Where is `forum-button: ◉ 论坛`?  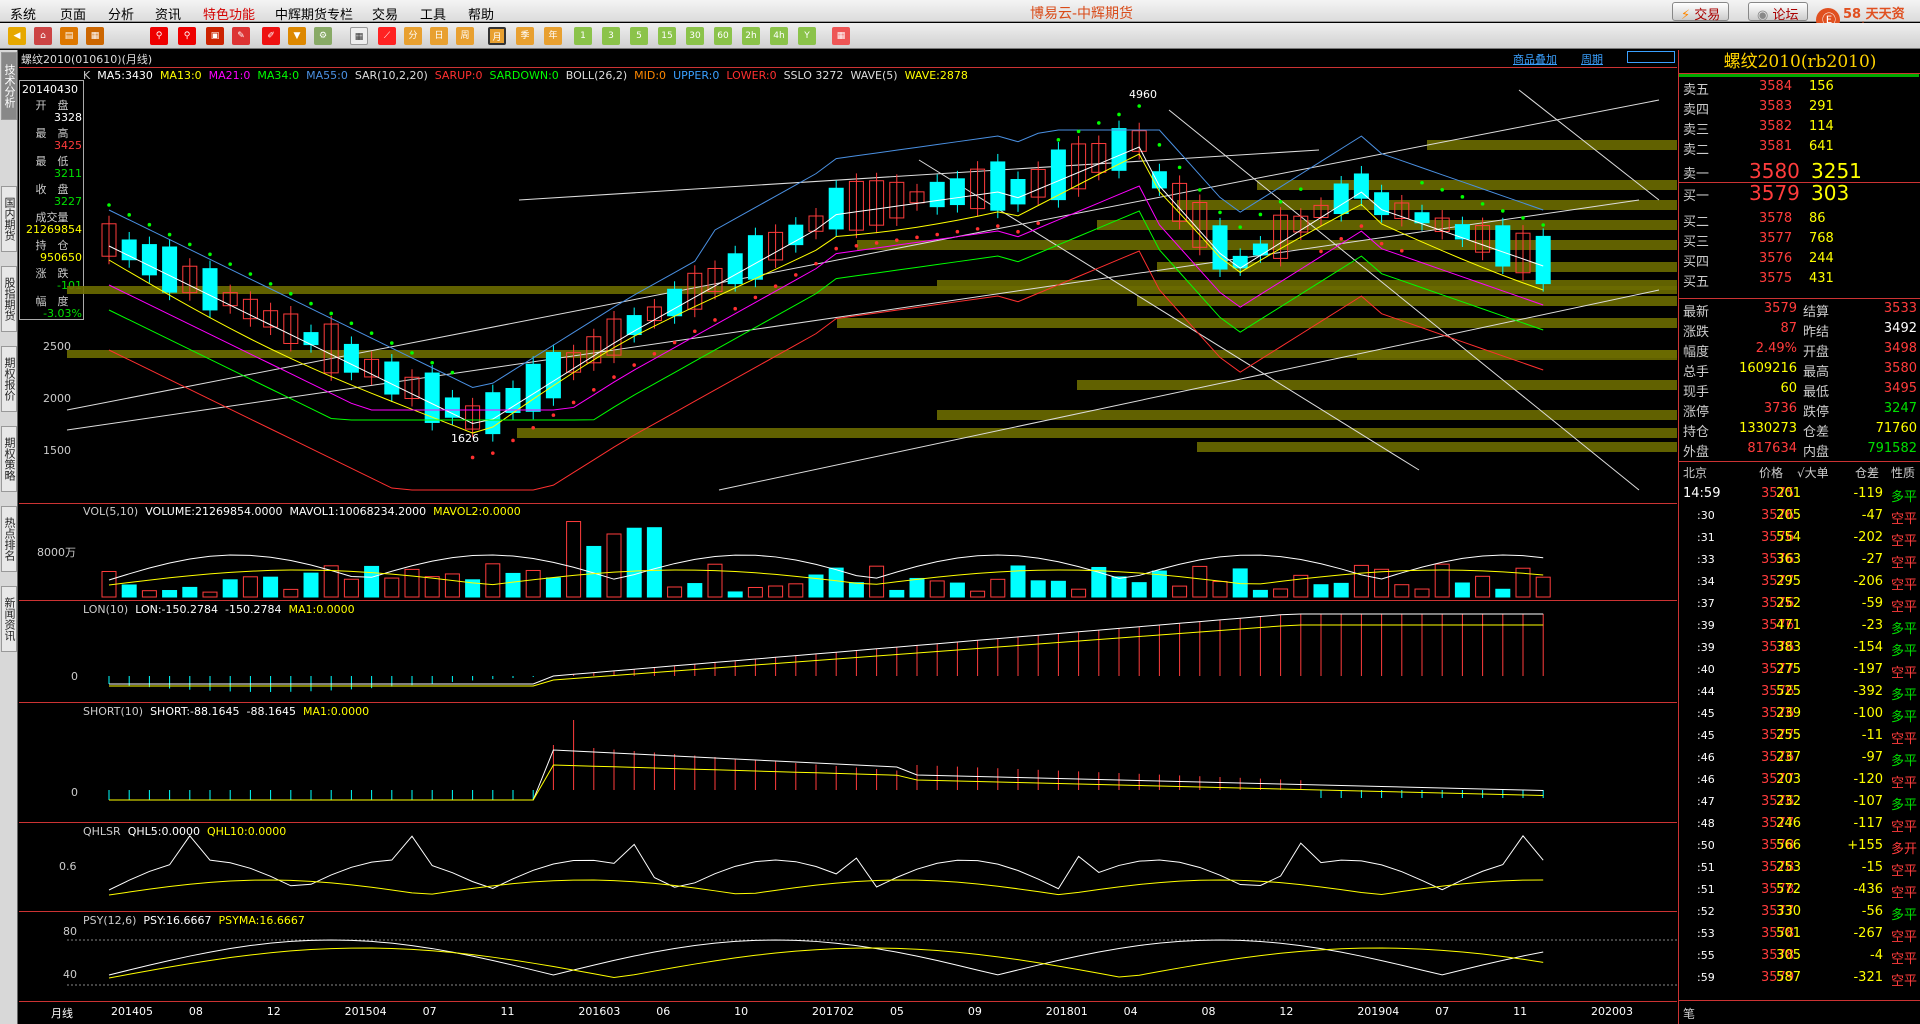 forum-button: ◉ 论坛 is located at coordinates (1778, 12).